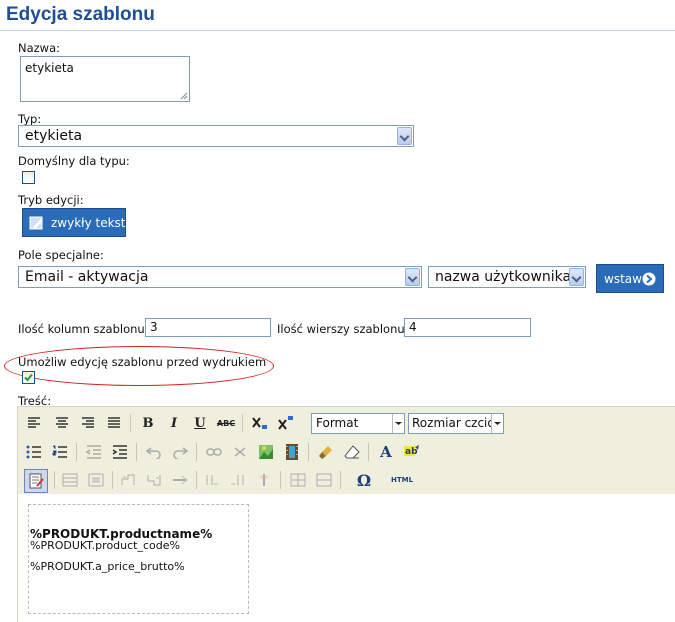 The height and width of the screenshot is (622, 675). What do you see at coordinates (386, 452) in the screenshot?
I see `text-color-icon: A` at bounding box center [386, 452].